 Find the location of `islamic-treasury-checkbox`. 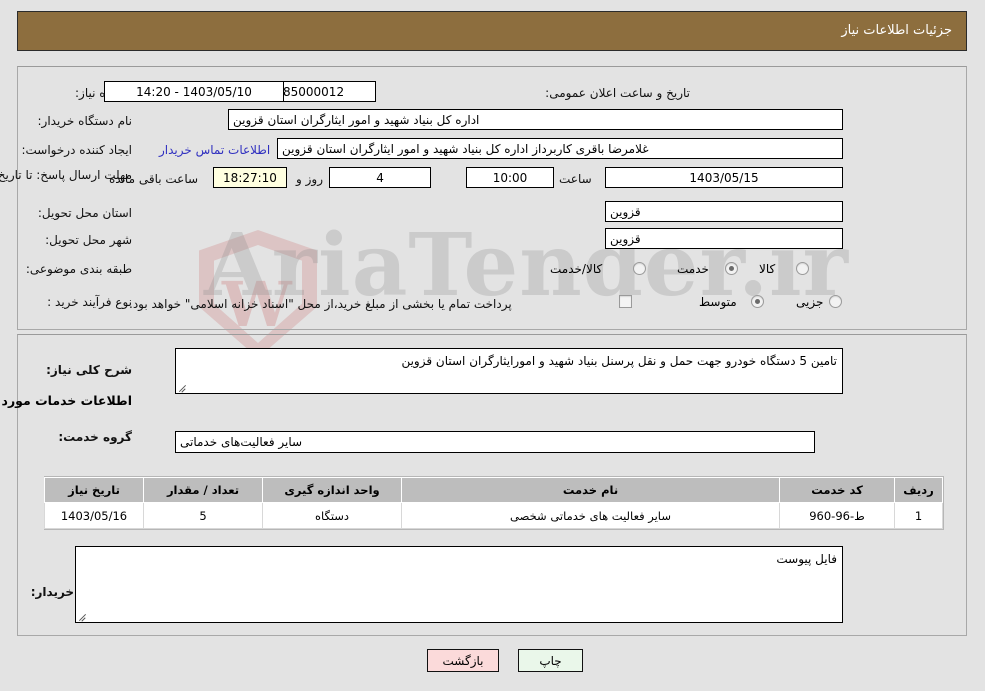

islamic-treasury-checkbox is located at coordinates (626, 301).